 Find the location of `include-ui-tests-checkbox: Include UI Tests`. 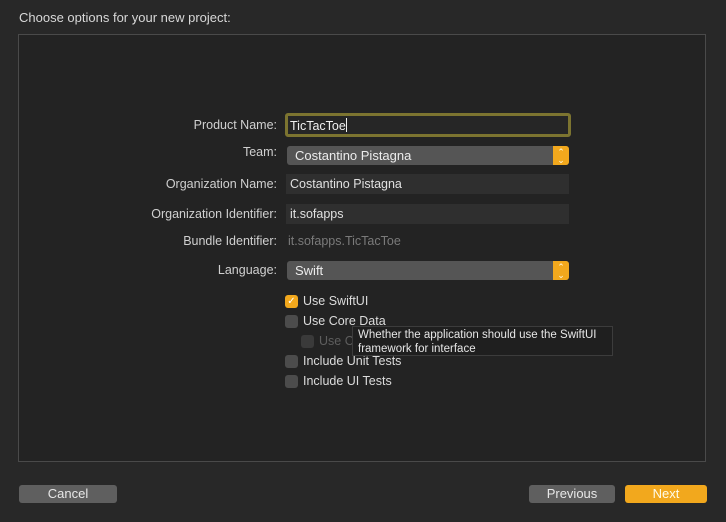

include-ui-tests-checkbox: Include UI Tests is located at coordinates (338, 381).